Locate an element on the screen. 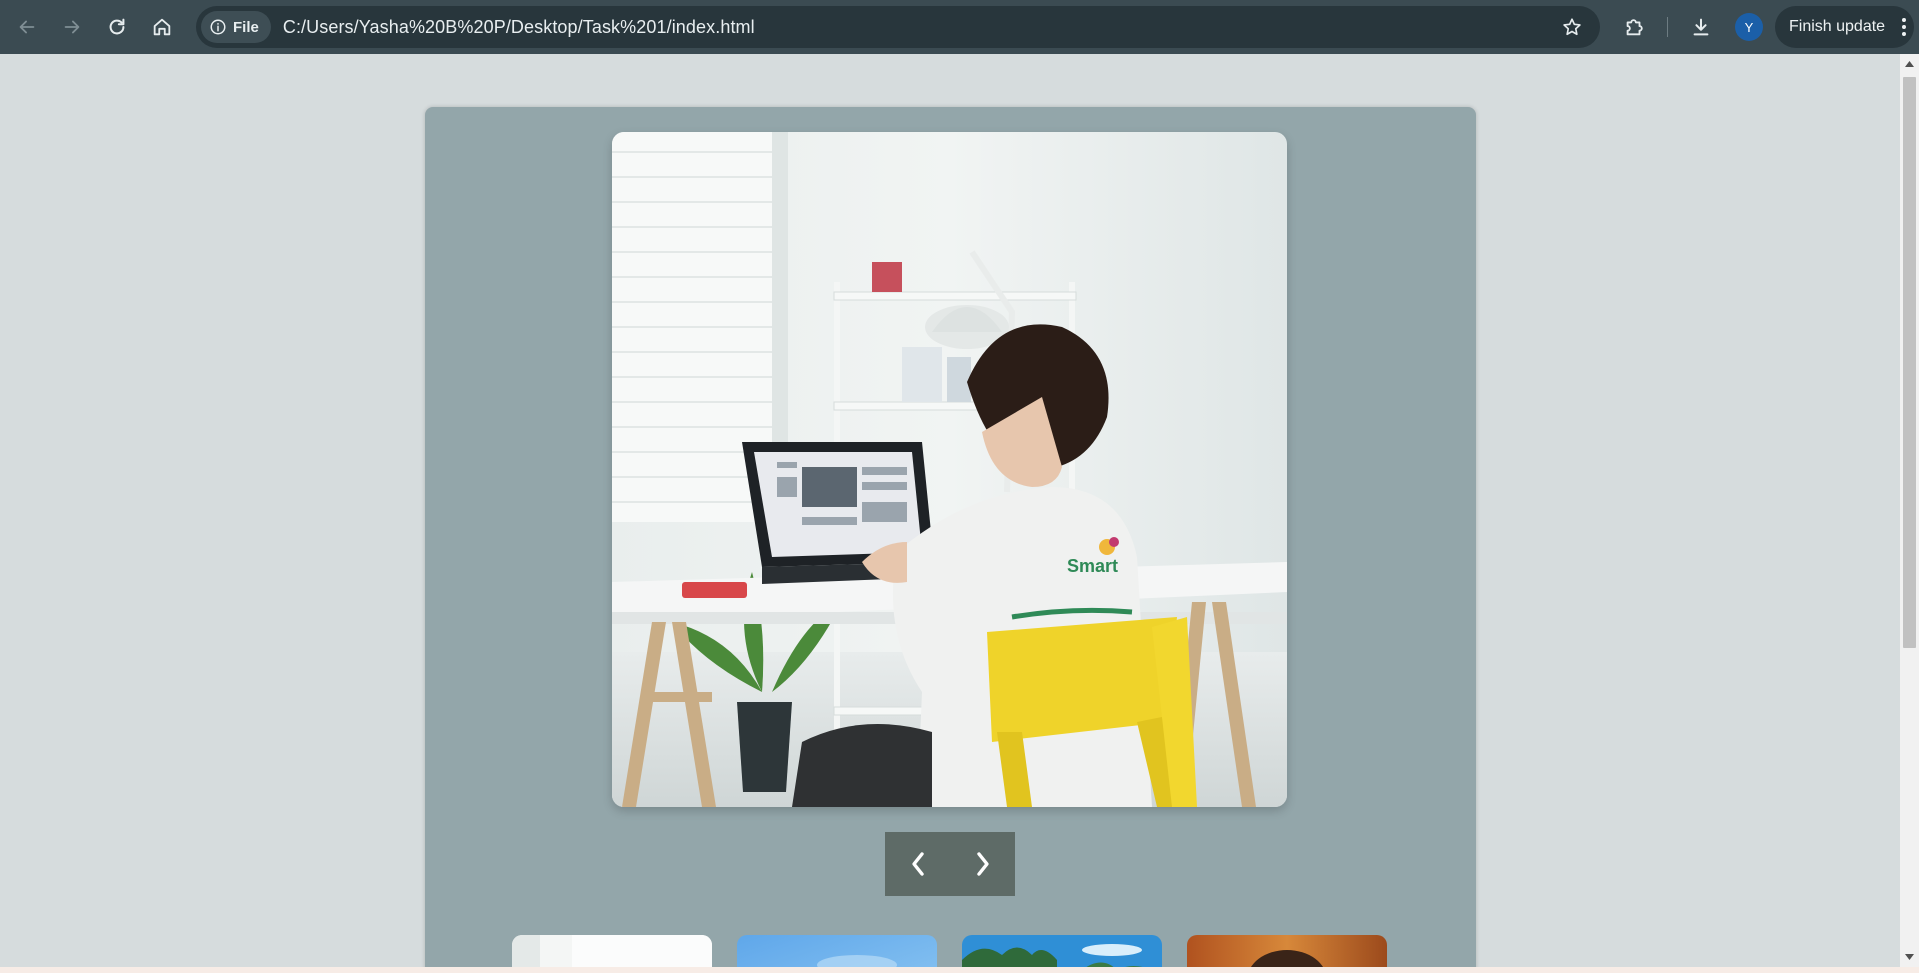 This screenshot has width=1919, height=973. finish-update-button: Finish update is located at coordinates (1844, 27).